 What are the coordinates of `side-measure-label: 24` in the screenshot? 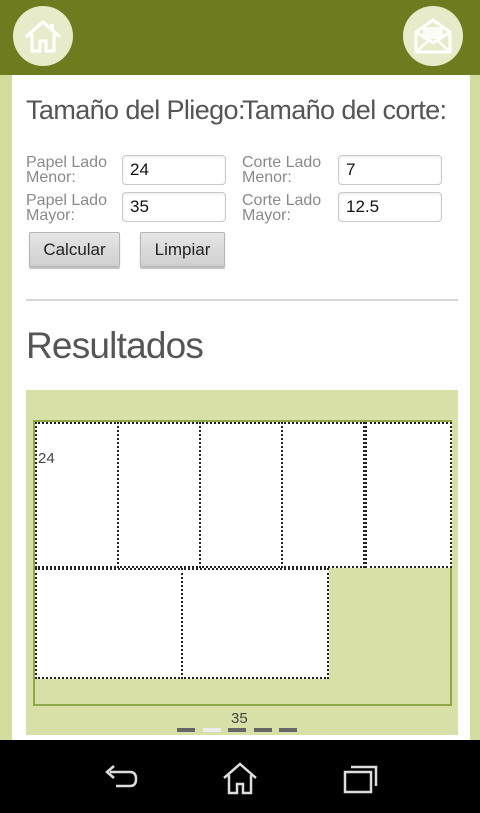 It's located at (46, 458).